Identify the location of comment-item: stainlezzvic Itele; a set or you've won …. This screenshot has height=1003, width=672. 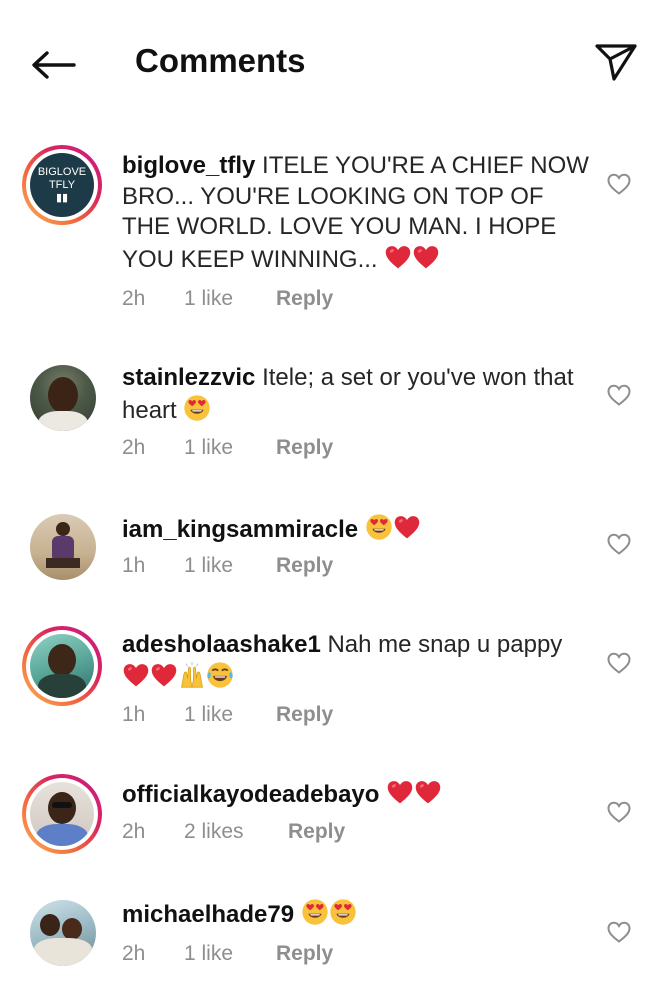
(336, 418).